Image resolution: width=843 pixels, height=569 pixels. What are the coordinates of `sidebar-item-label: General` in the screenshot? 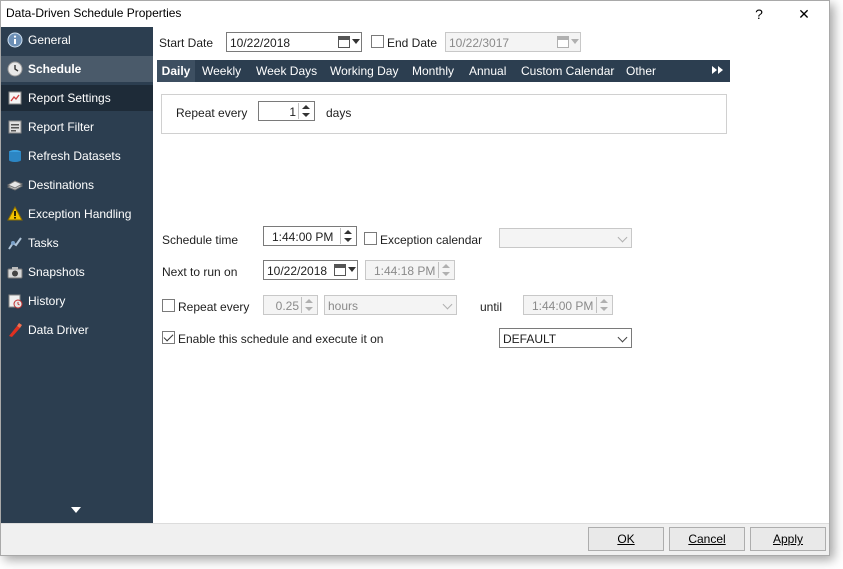 It's located at (49, 40).